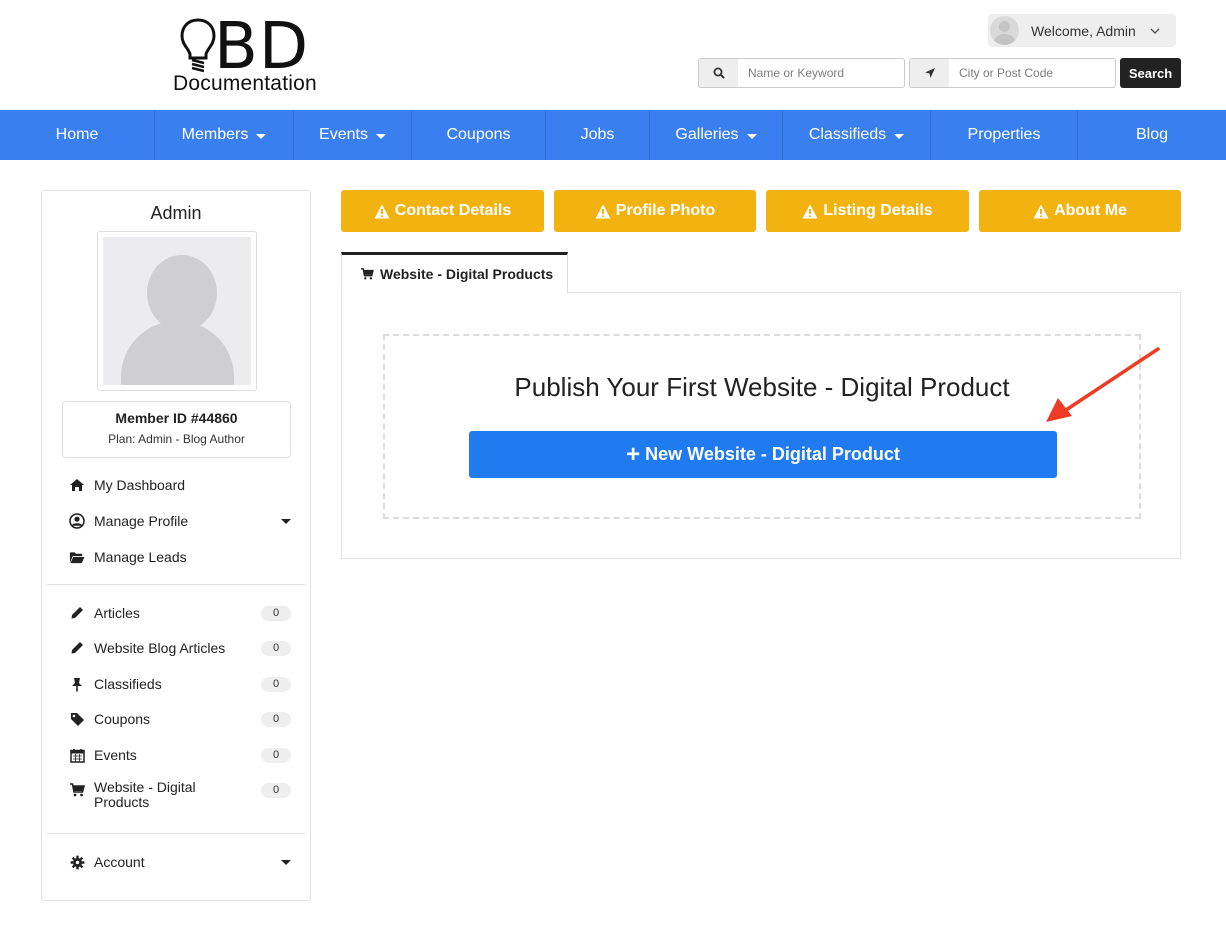  I want to click on nav-label: Events, so click(343, 134).